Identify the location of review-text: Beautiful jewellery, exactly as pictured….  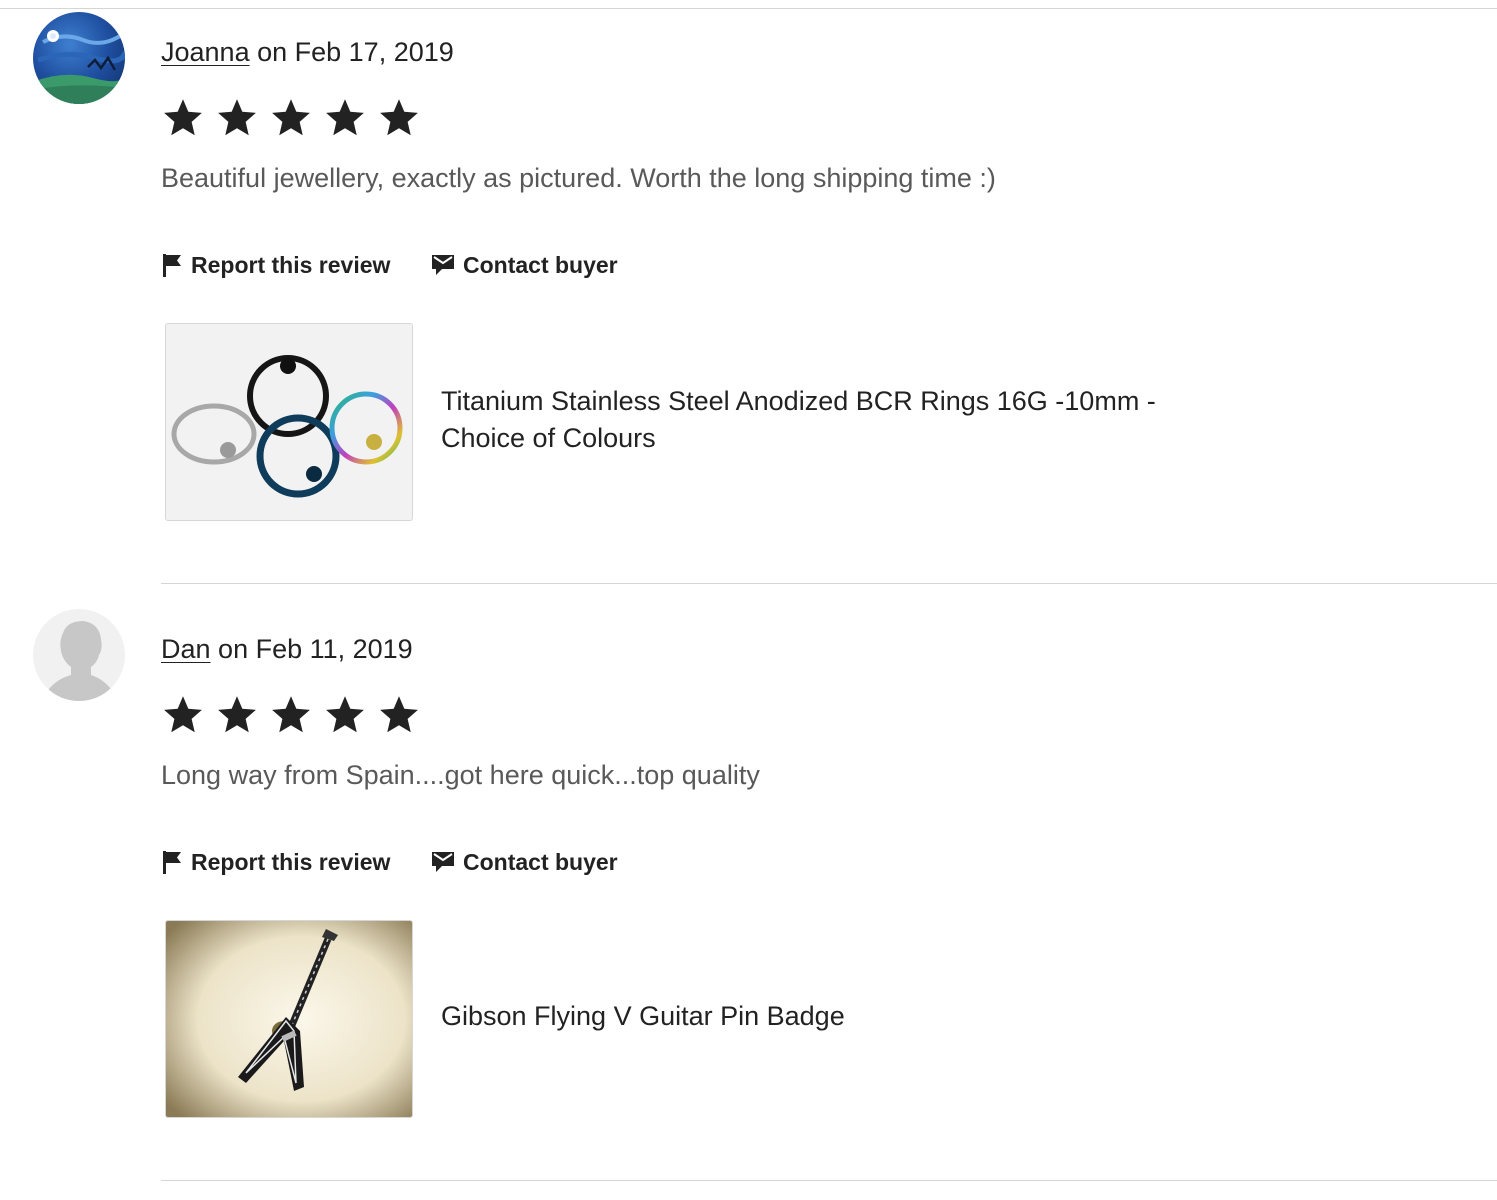
(578, 178).